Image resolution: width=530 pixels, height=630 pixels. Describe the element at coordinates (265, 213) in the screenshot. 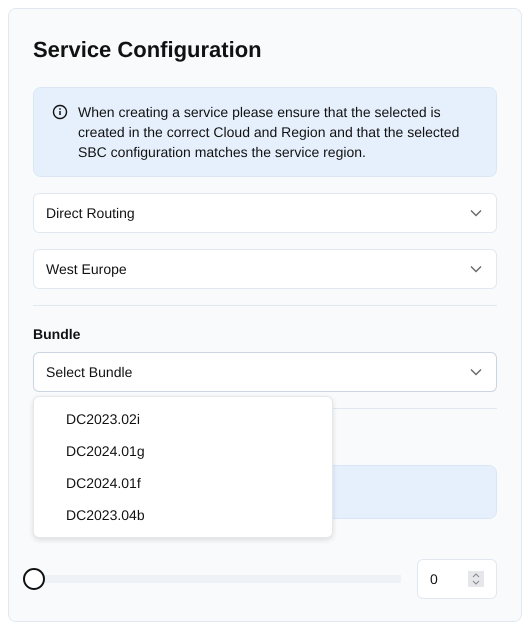

I see `dropdown: Direct Routing` at that location.